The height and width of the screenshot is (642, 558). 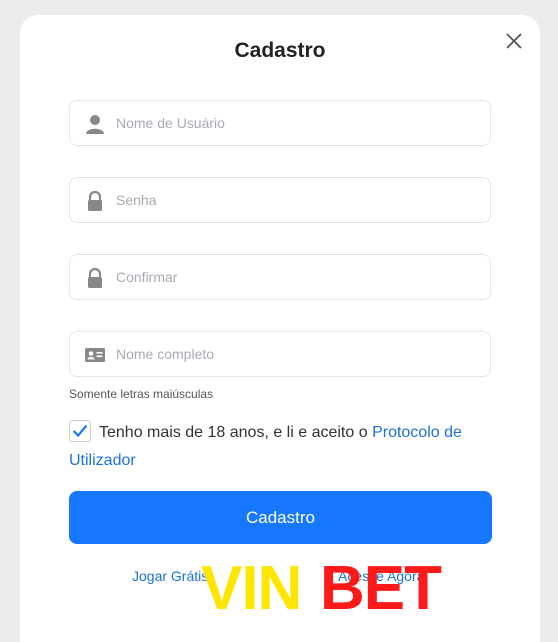 I want to click on agreement-text: Tenho mais de 18 anos, e li e aceito o, so click(x=236, y=432).